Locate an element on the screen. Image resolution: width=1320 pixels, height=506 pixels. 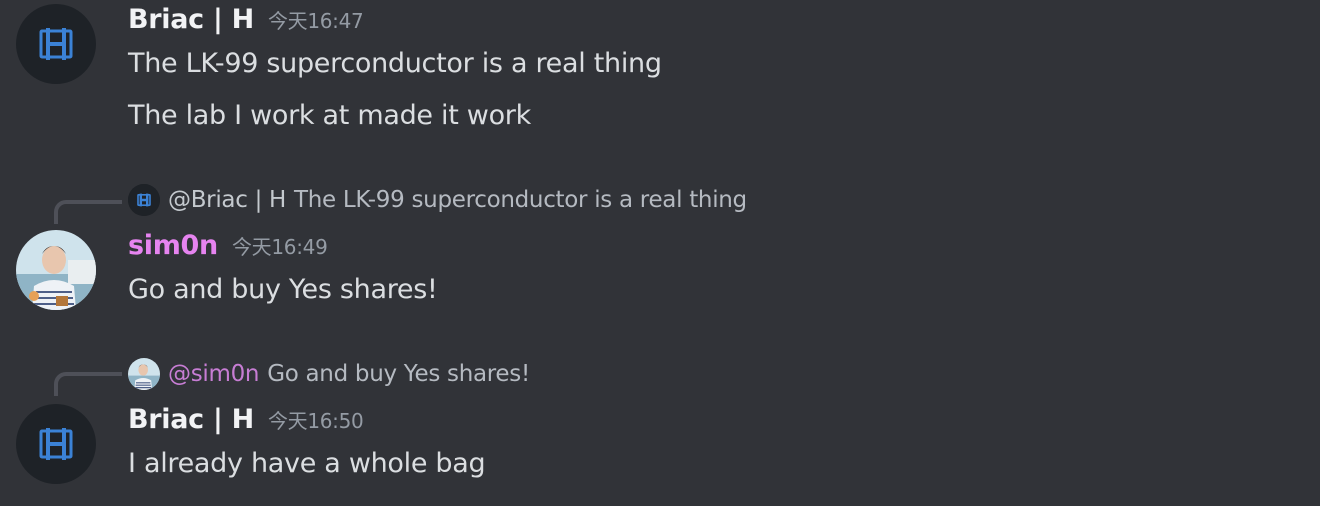
timestamp: 今天16:49 is located at coordinates (280, 247).